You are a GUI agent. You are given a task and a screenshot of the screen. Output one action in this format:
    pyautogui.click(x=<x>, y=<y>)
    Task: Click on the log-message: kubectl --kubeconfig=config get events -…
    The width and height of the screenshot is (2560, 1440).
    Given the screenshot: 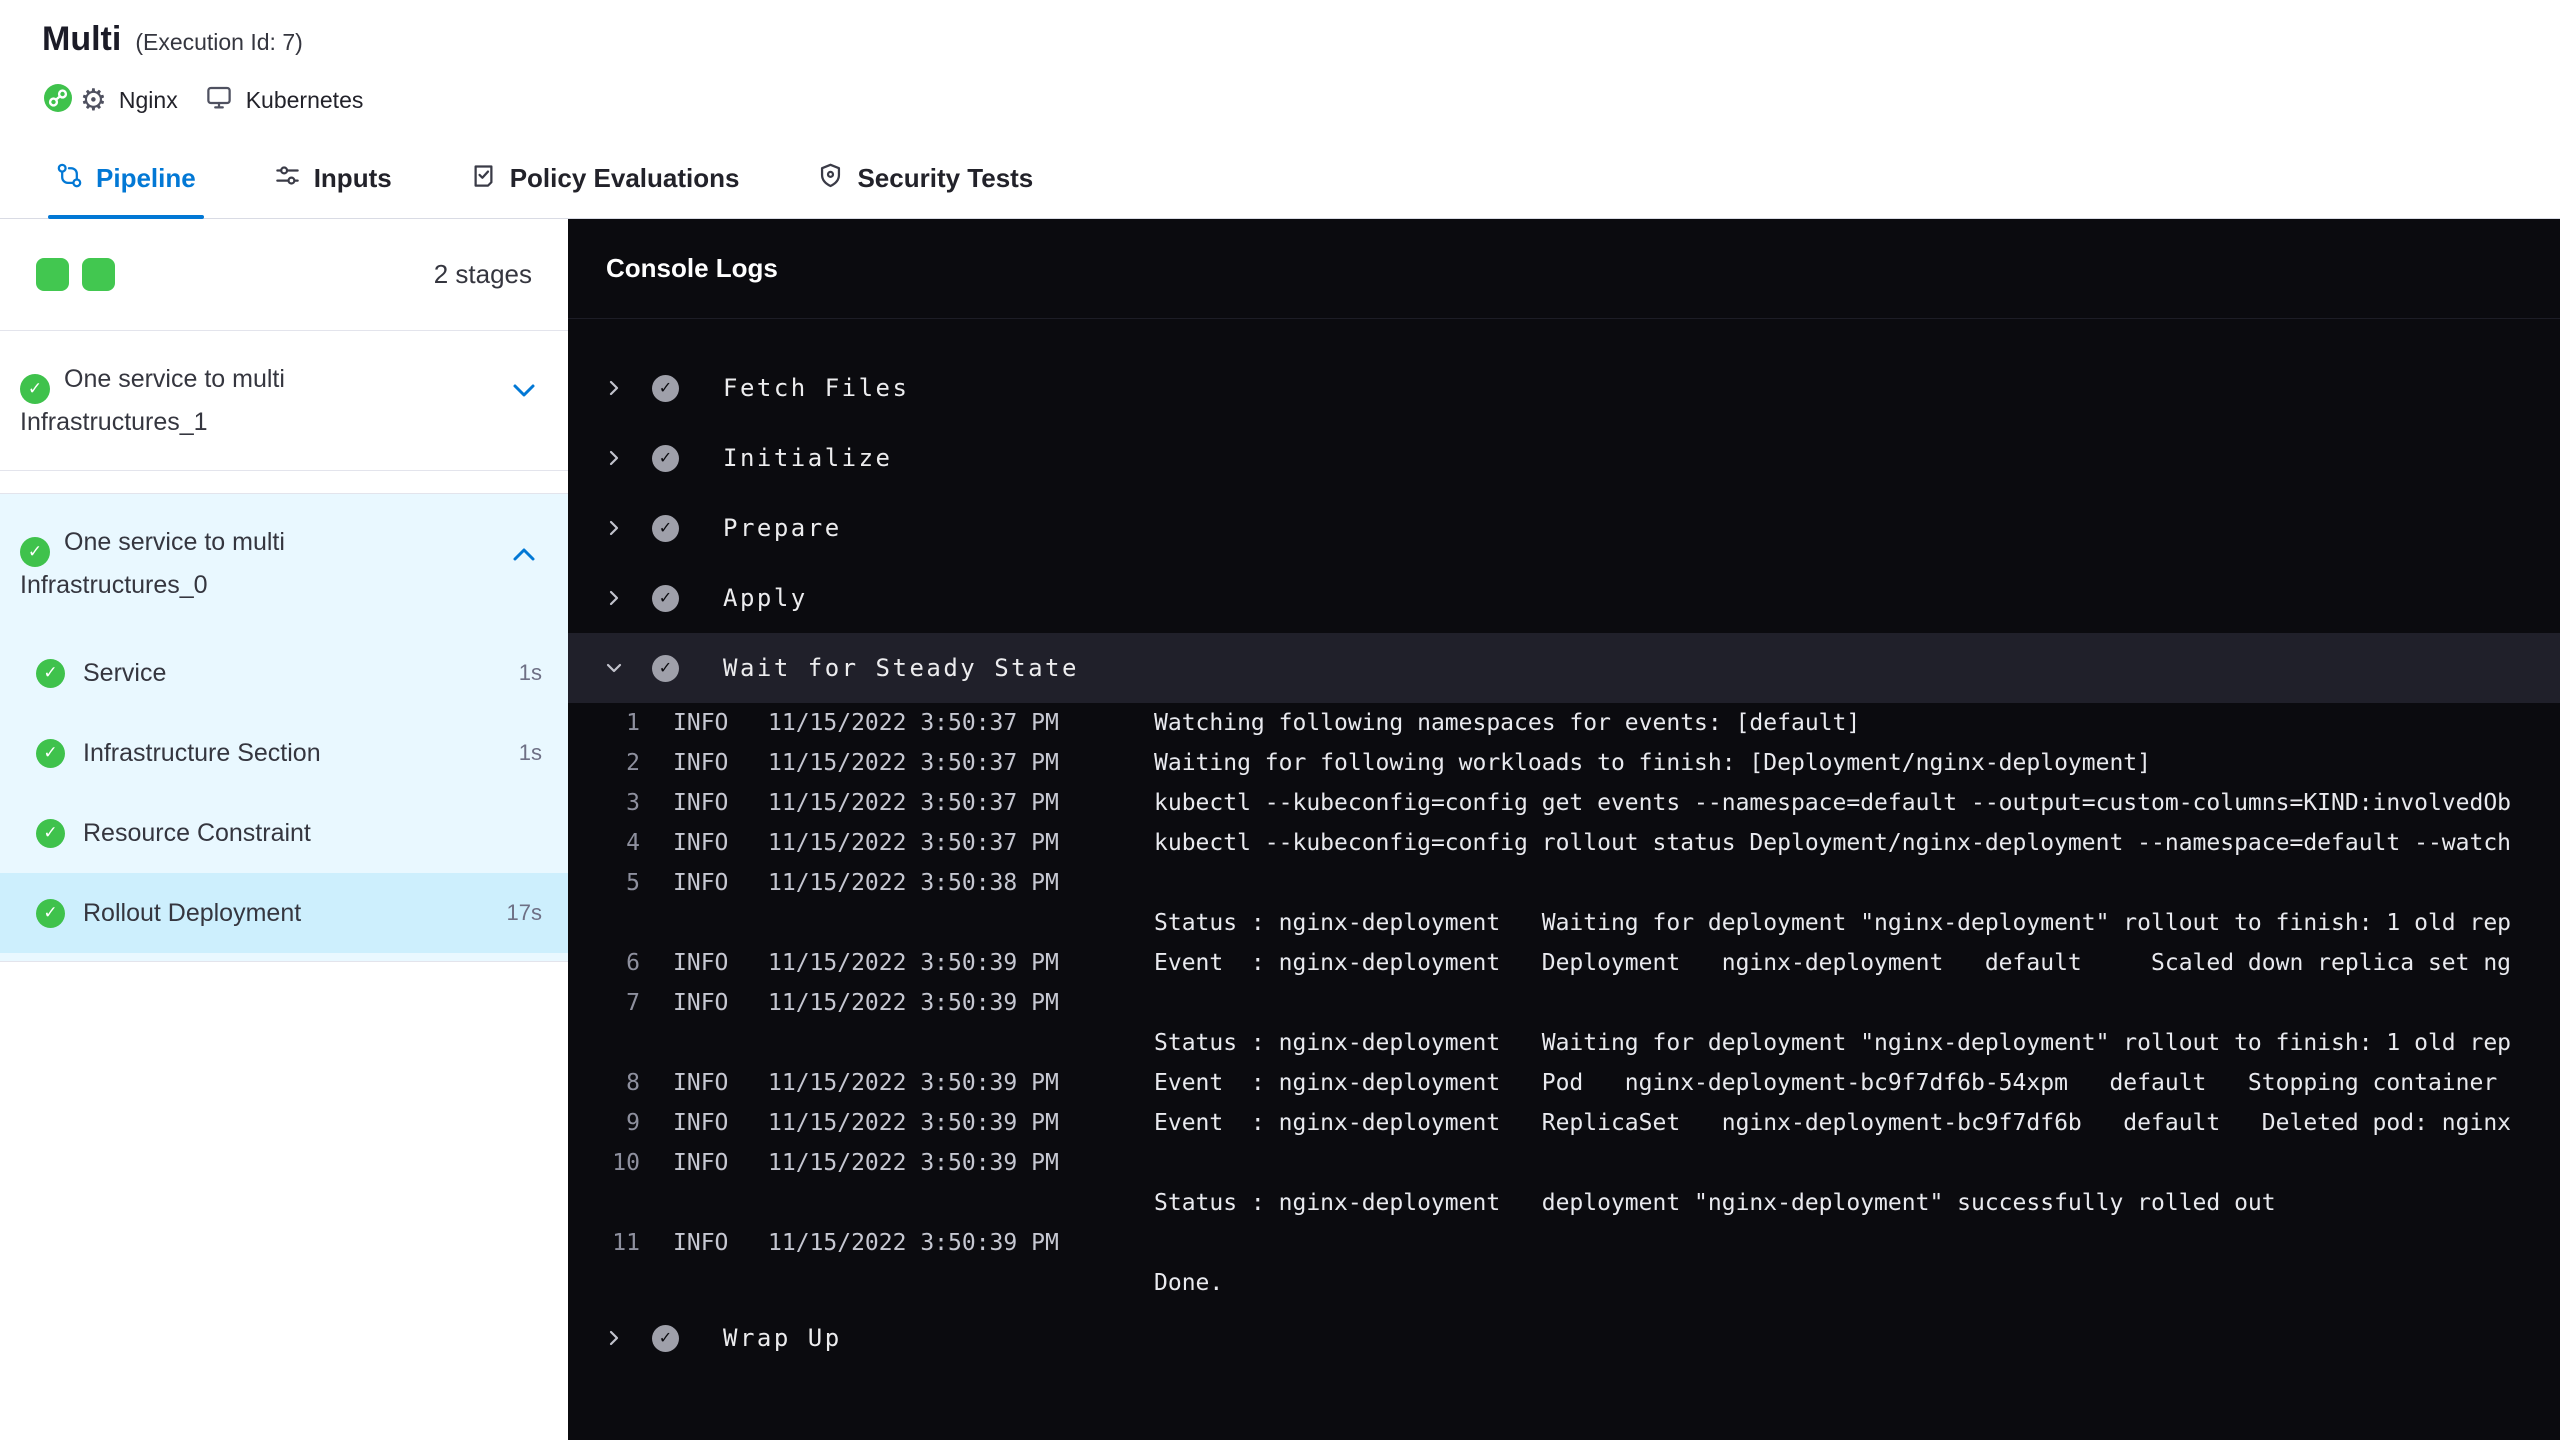 What is the action you would take?
    pyautogui.click(x=1833, y=803)
    